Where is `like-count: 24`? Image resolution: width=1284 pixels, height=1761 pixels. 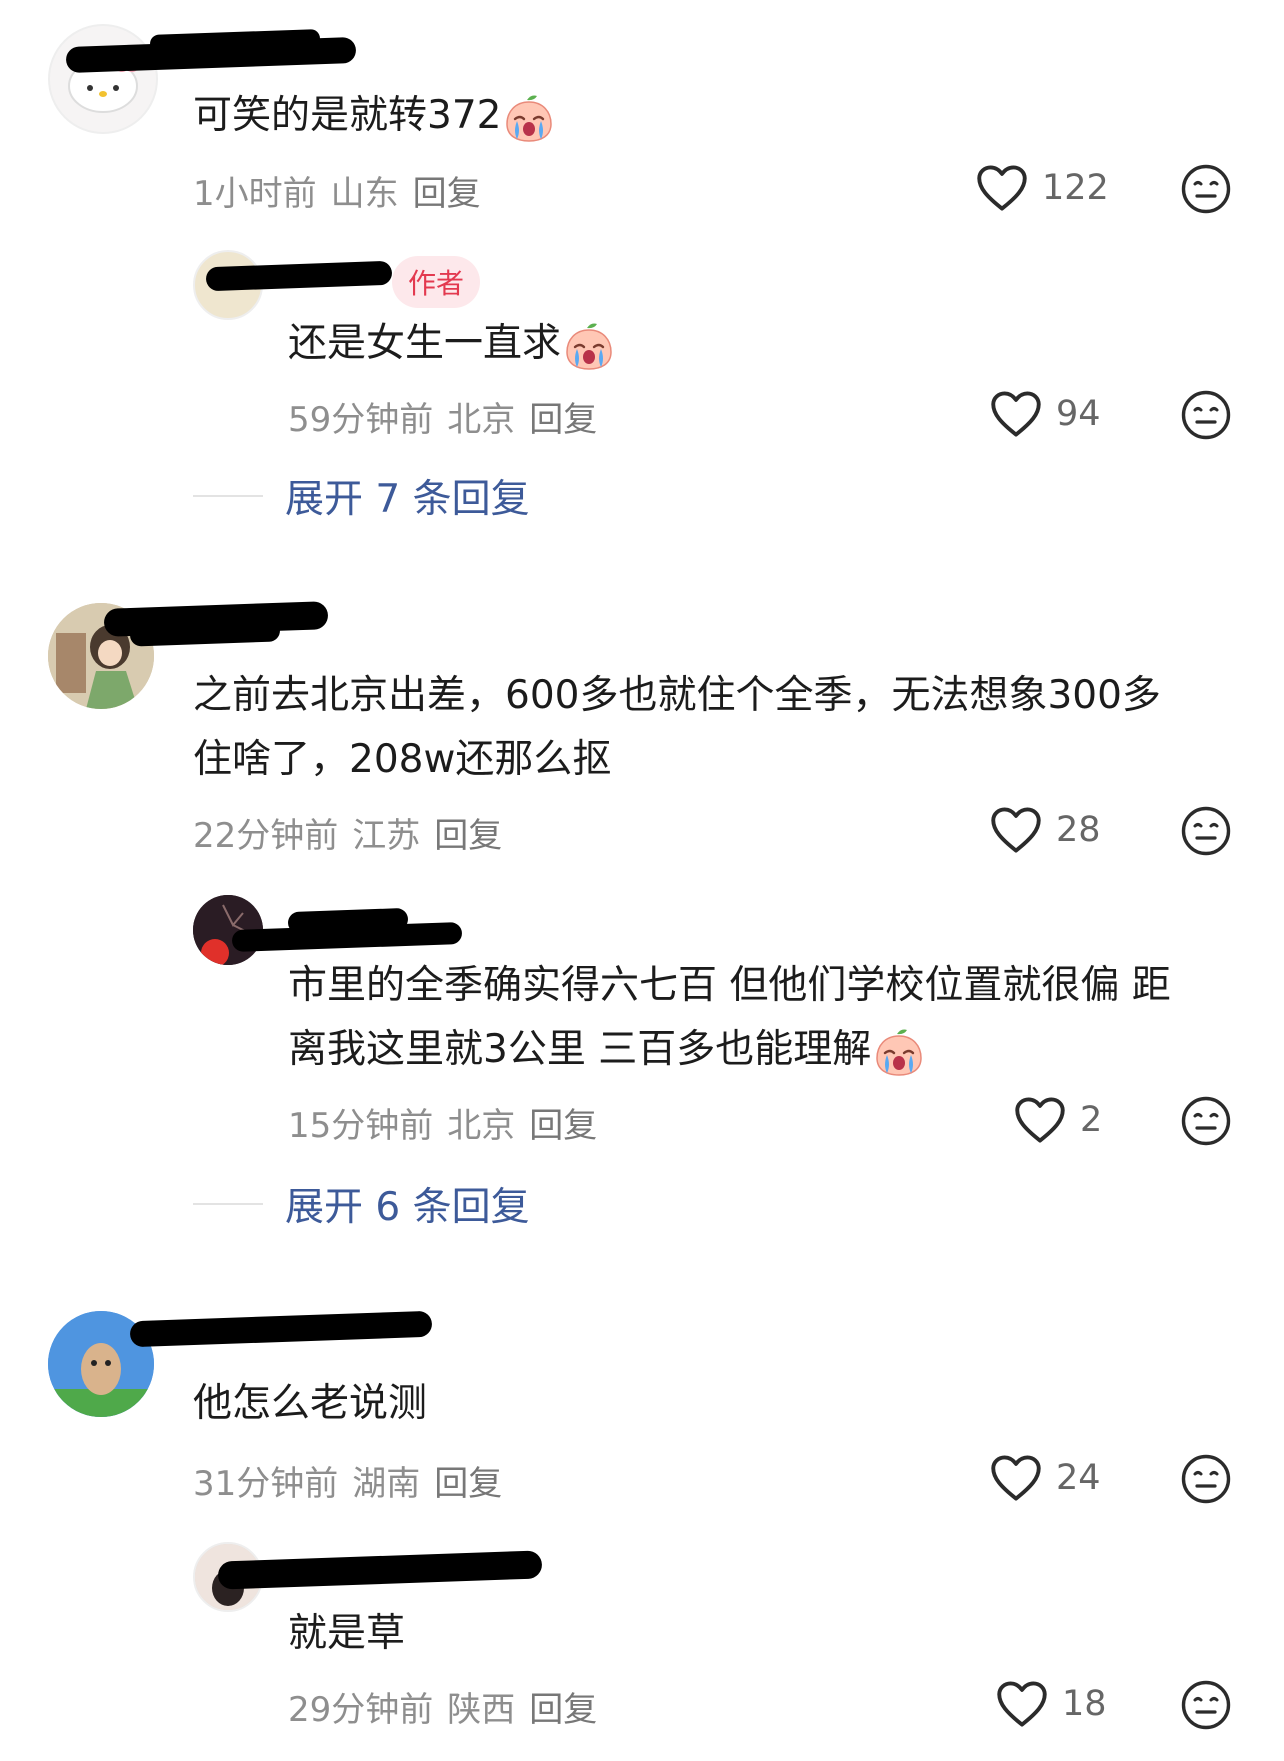
like-count: 24 is located at coordinates (1078, 1478).